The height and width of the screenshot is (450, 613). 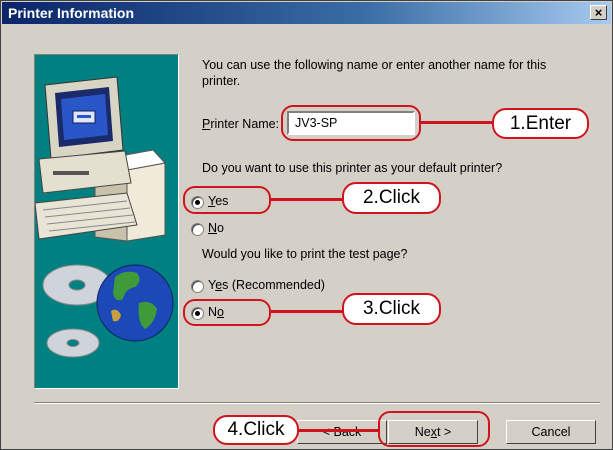 What do you see at coordinates (391, 309) in the screenshot?
I see `callout-click-3: 3.Click` at bounding box center [391, 309].